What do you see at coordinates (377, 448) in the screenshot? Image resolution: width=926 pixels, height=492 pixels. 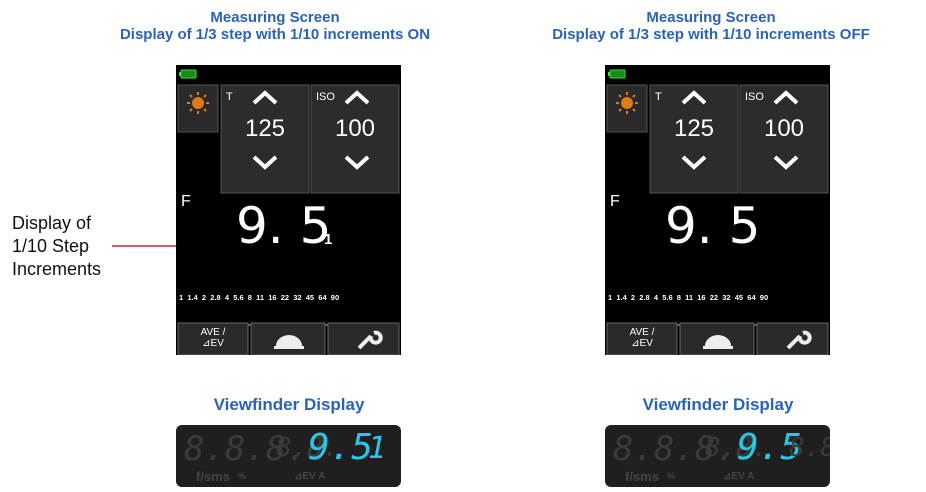 I see `viewfinder-tenth-step: 1` at bounding box center [377, 448].